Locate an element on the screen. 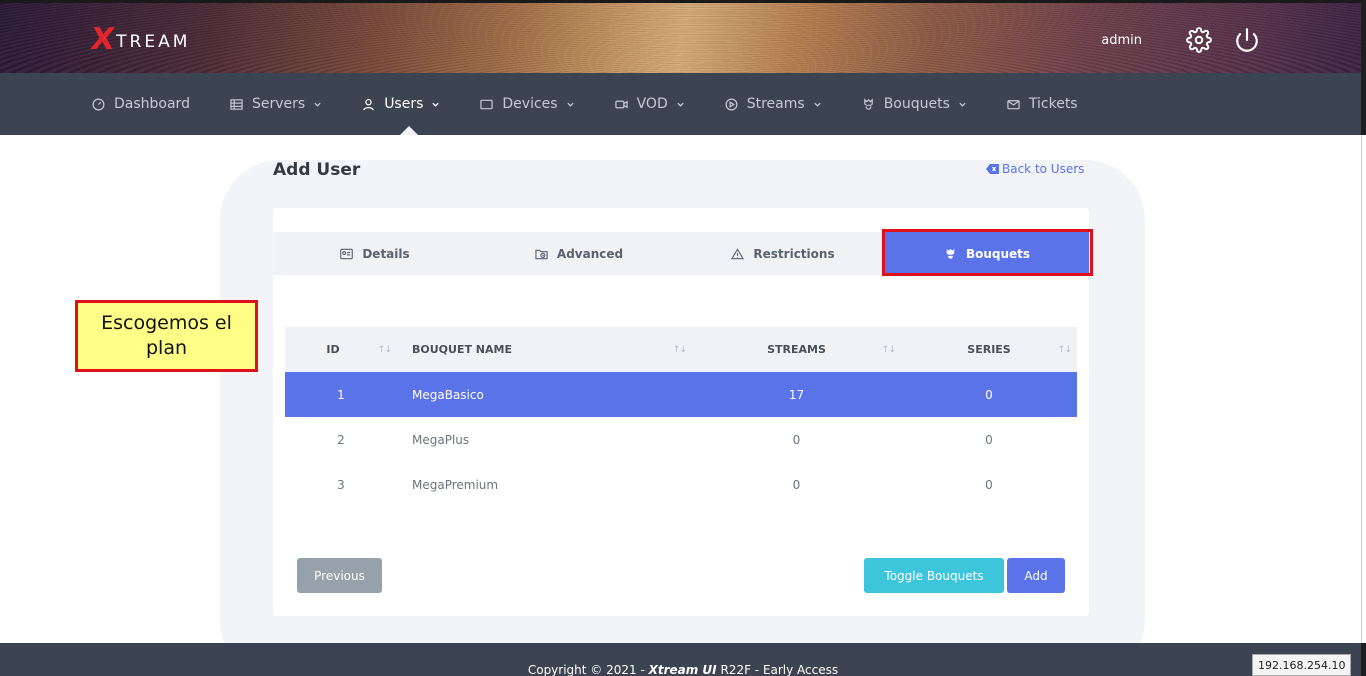  gauge-icon is located at coordinates (98, 104).